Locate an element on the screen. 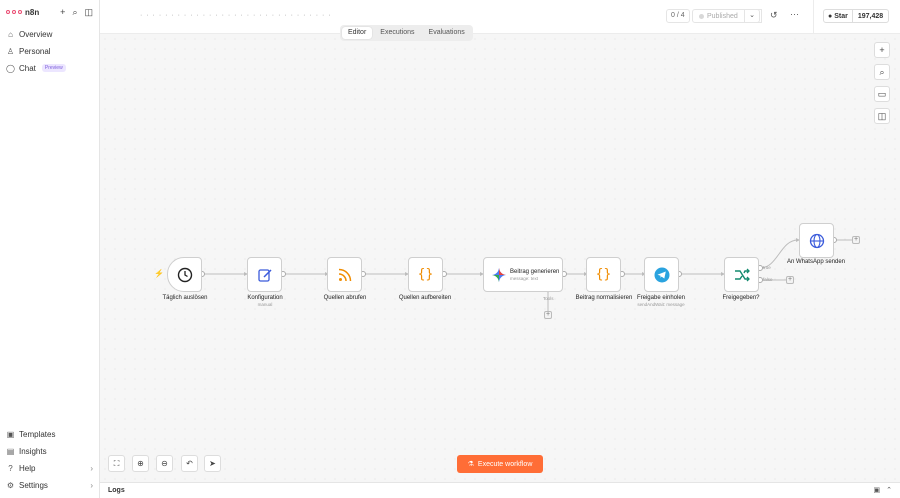 This screenshot has width=900, height=498. pointer-icon: ➤ is located at coordinates (212, 463).